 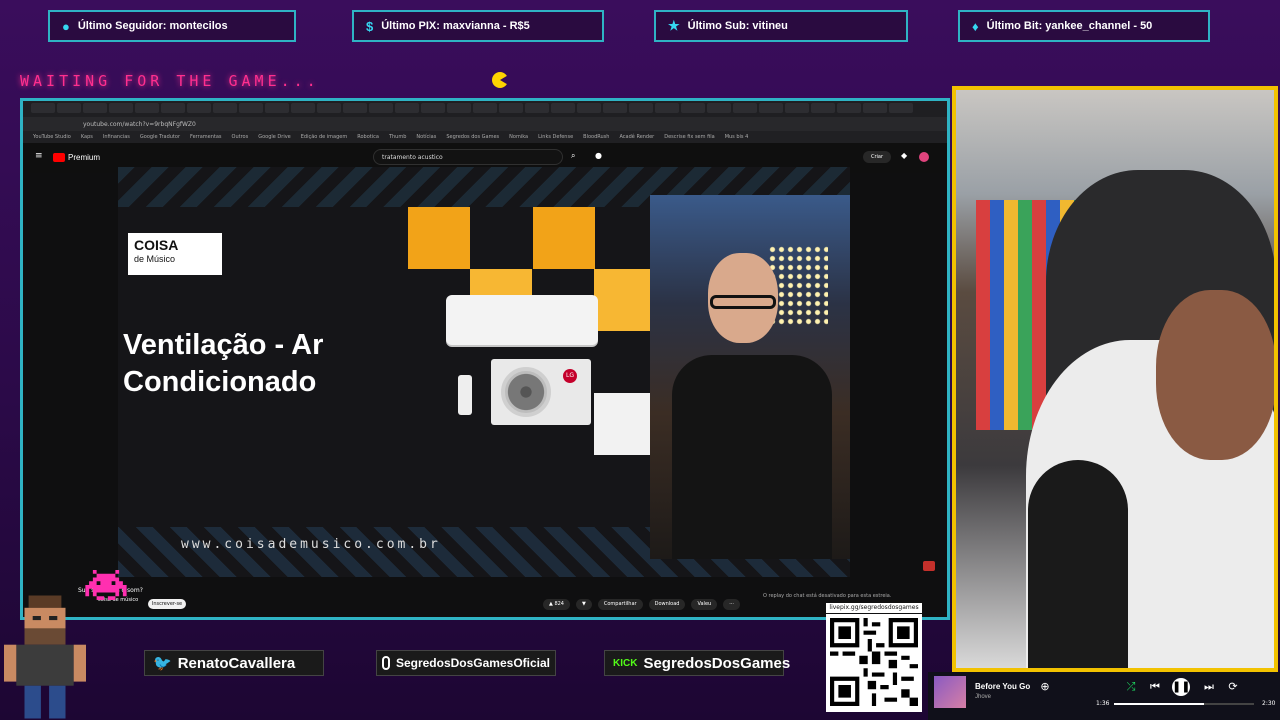 I want to click on share-button: Compartilhar, so click(x=620, y=604).